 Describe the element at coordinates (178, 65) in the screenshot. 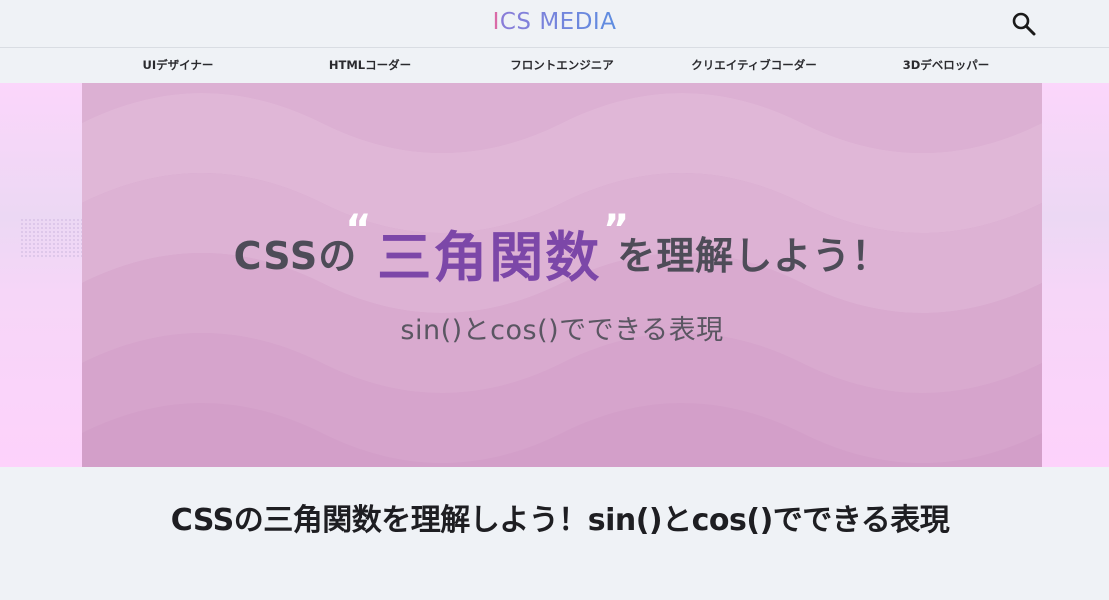

I see `nav-item-ui-designer: UIデザイナー` at that location.